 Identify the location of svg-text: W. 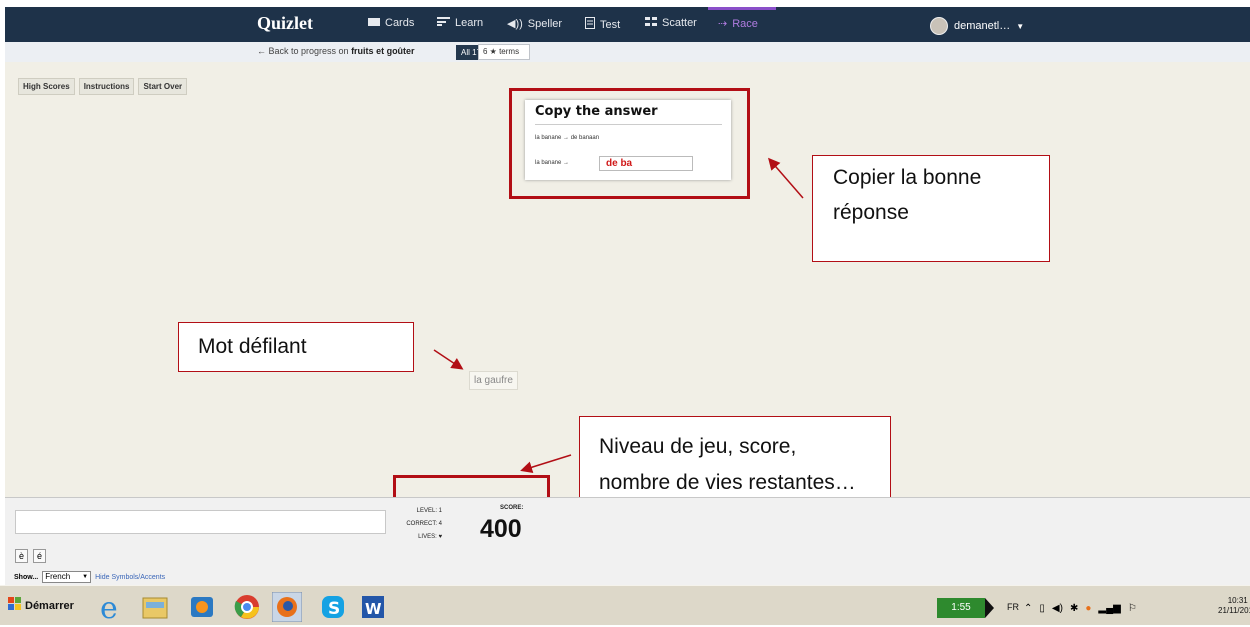
(373, 609).